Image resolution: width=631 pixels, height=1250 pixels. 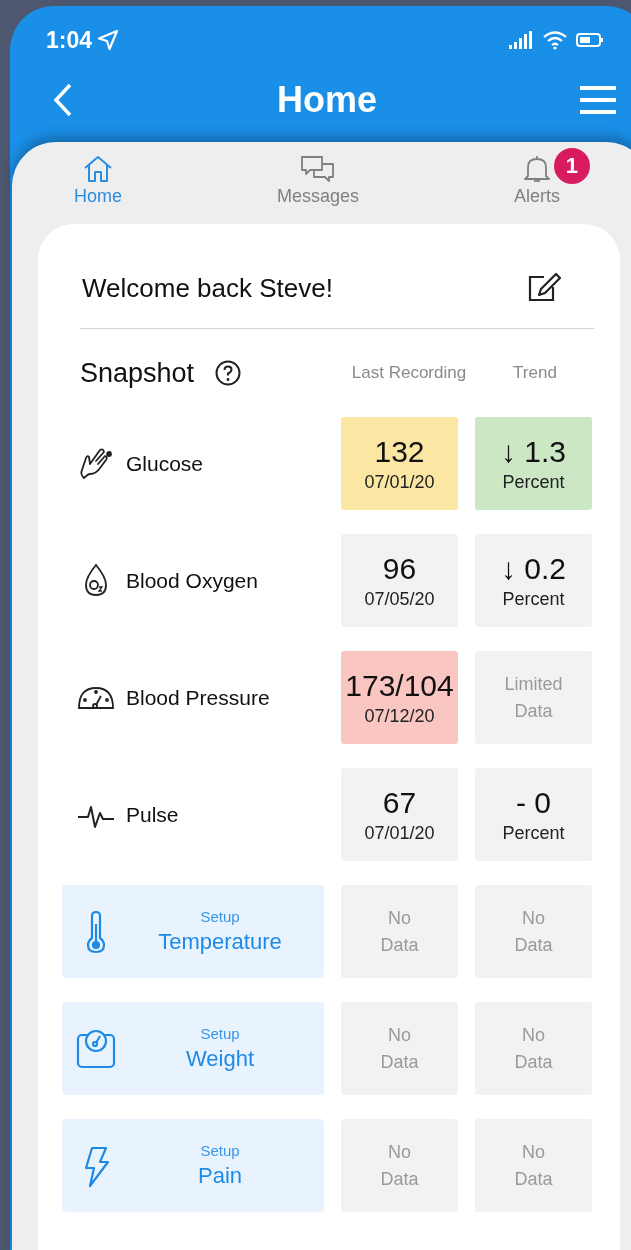 I want to click on reading-tile: 67 07/01/20, so click(x=399, y=814).